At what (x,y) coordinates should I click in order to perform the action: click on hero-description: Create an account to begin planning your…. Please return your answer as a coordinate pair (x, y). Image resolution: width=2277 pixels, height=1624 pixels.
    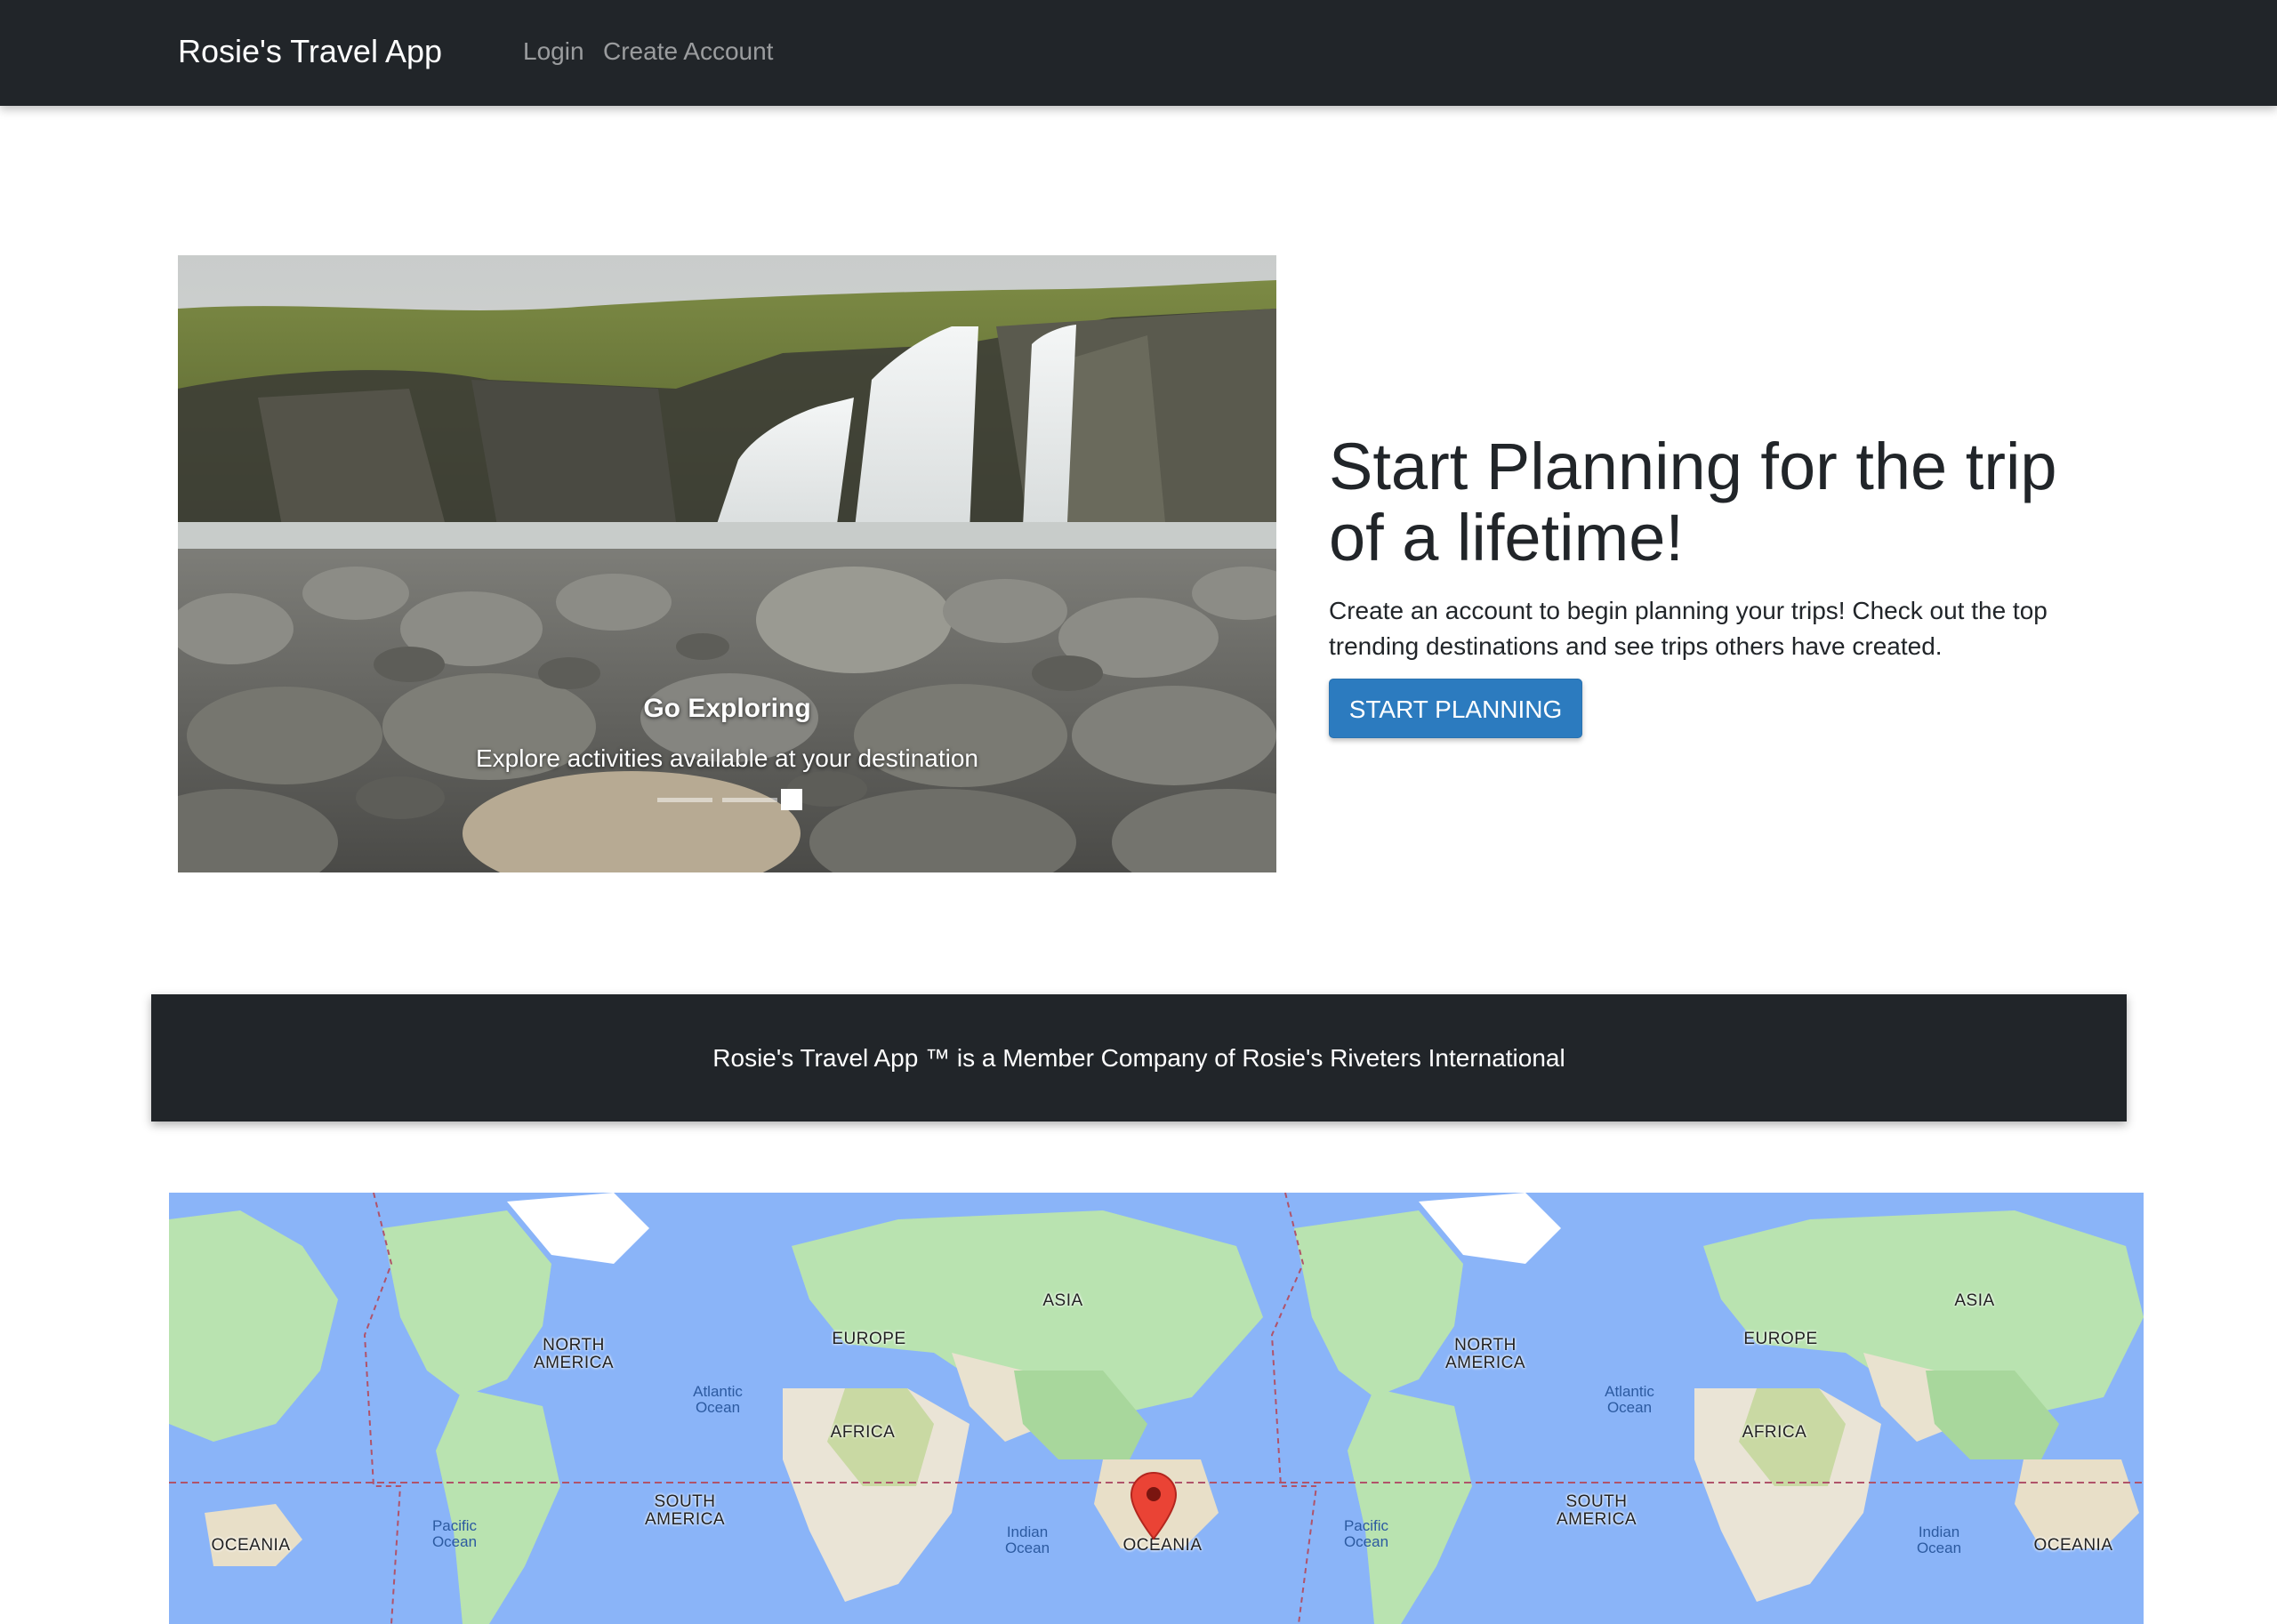
    Looking at the image, I should click on (1688, 628).